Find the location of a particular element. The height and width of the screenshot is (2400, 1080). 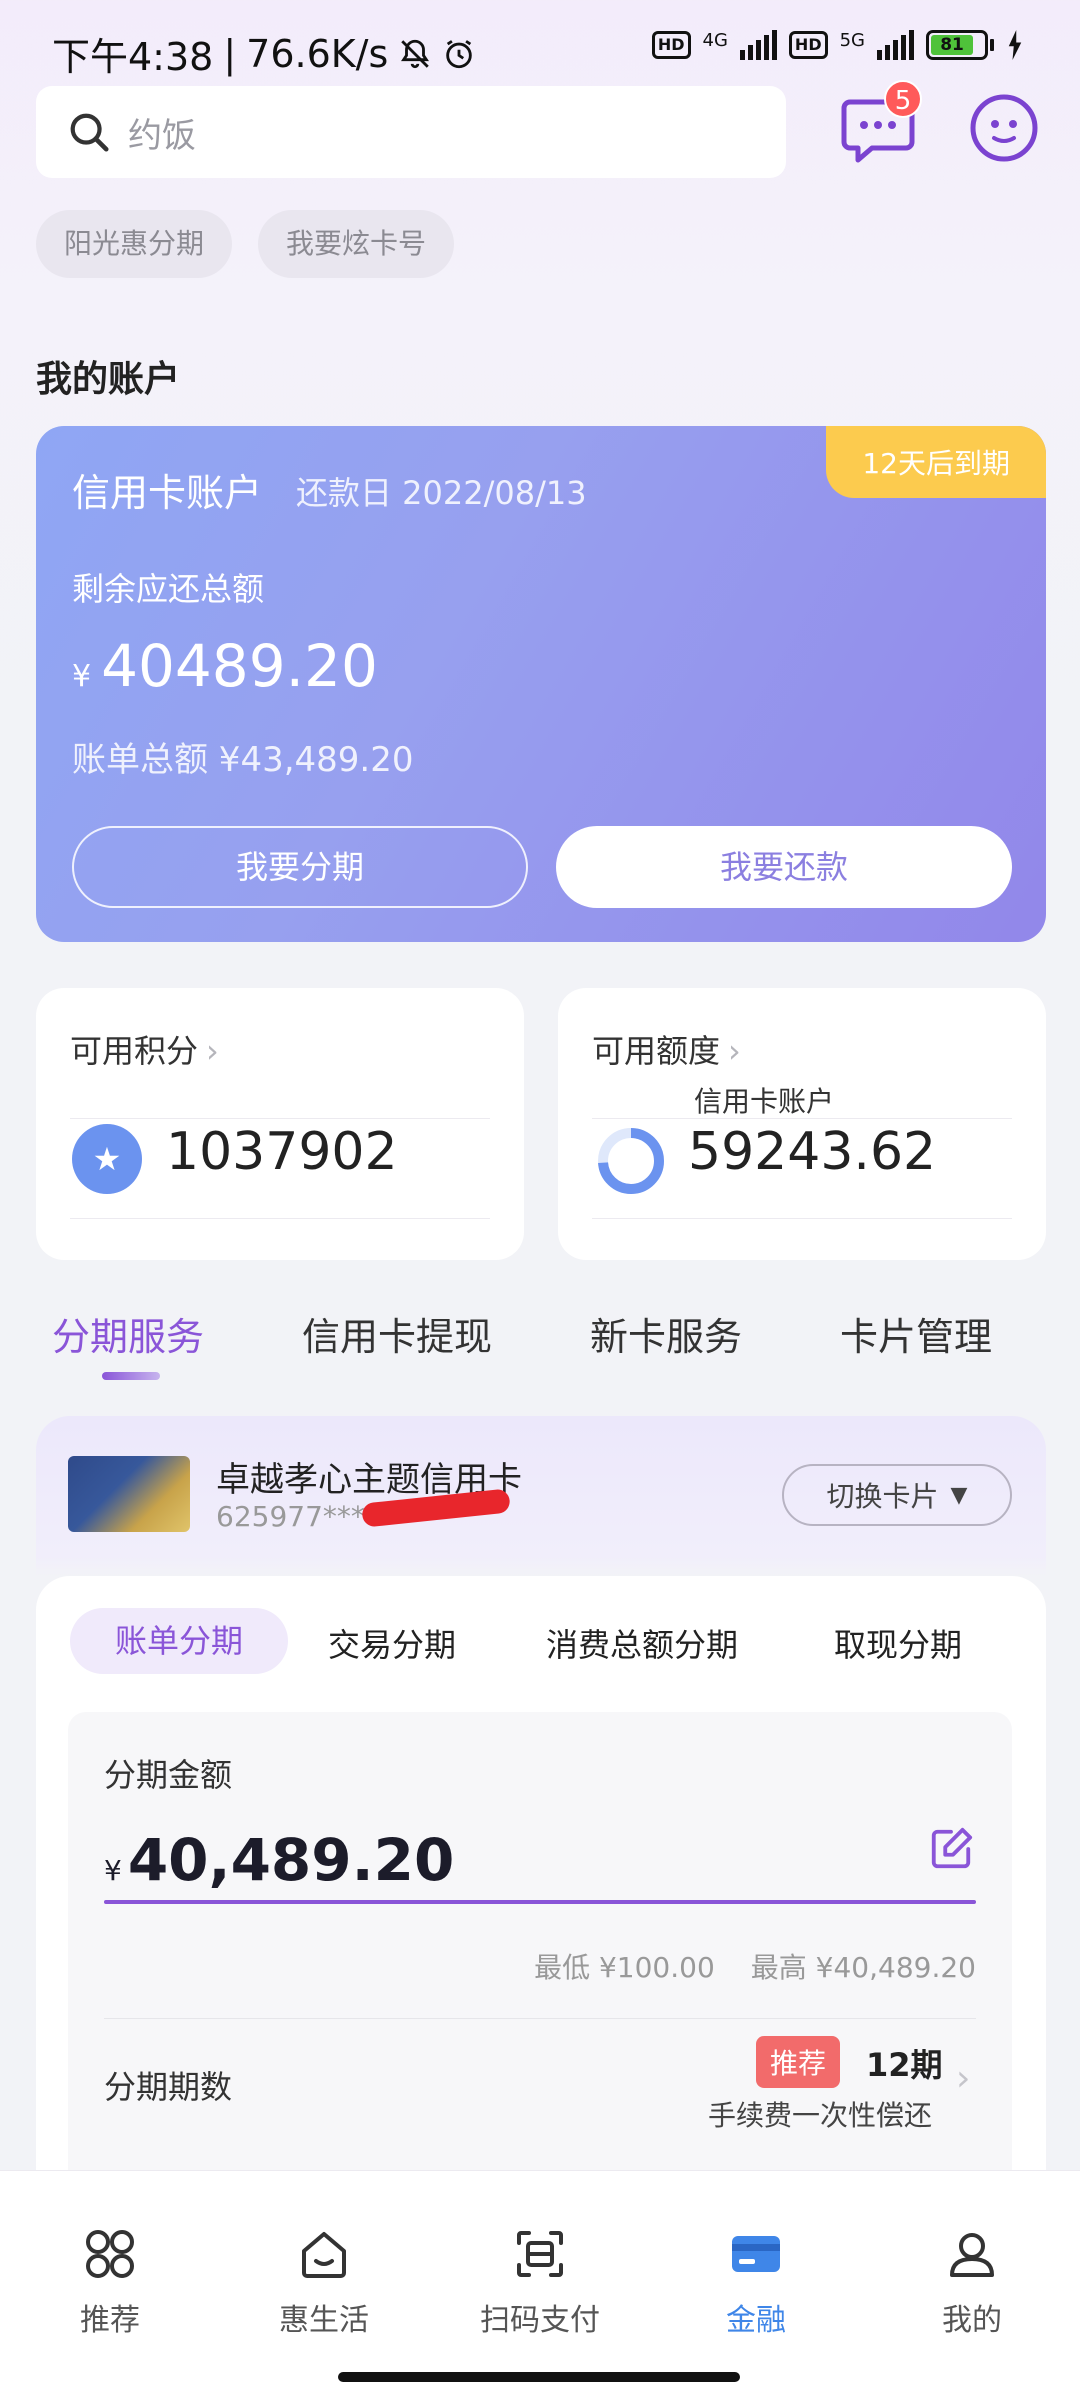

points-title: 可用积分 › is located at coordinates (144, 1051).